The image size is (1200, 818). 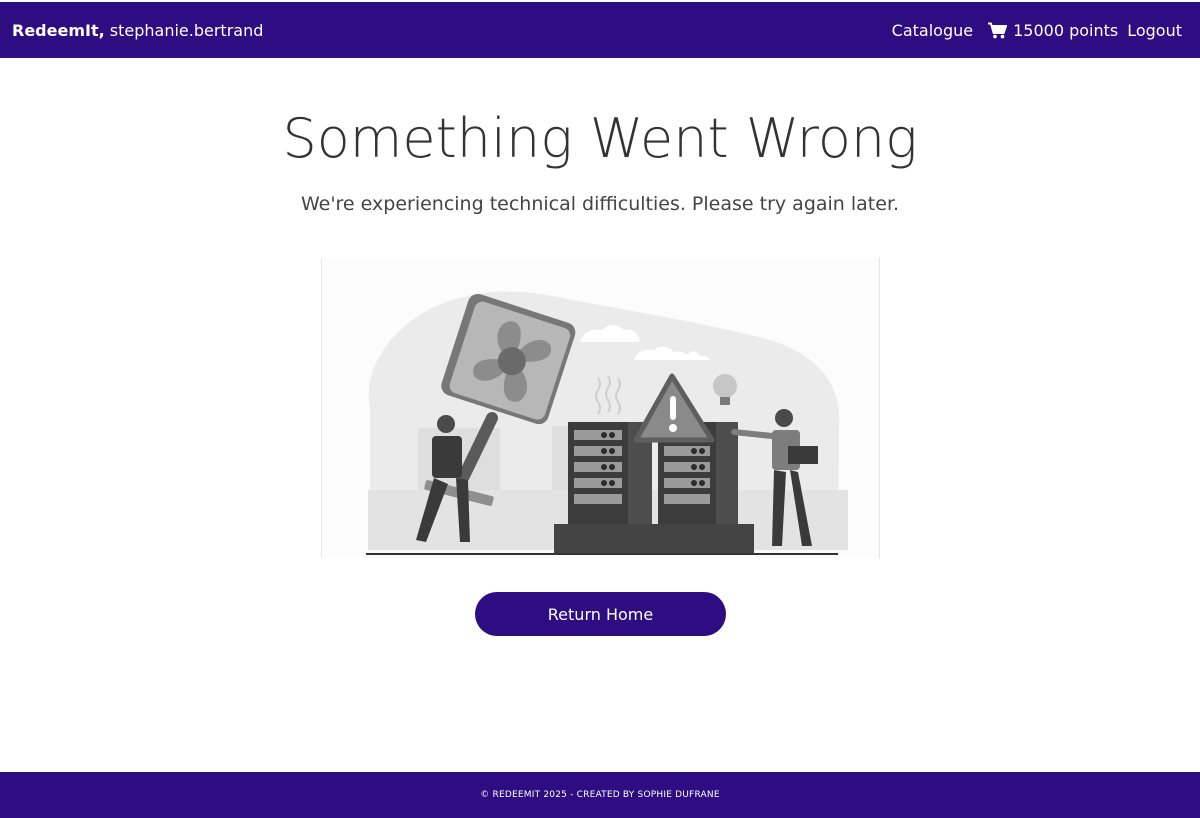 I want to click on brand-name: RedeemIt,, so click(x=58, y=30).